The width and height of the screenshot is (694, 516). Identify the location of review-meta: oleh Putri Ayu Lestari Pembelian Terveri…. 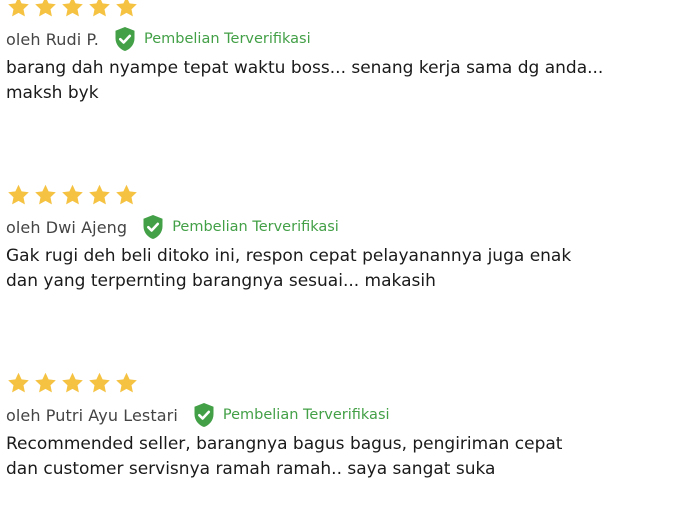
(346, 415).